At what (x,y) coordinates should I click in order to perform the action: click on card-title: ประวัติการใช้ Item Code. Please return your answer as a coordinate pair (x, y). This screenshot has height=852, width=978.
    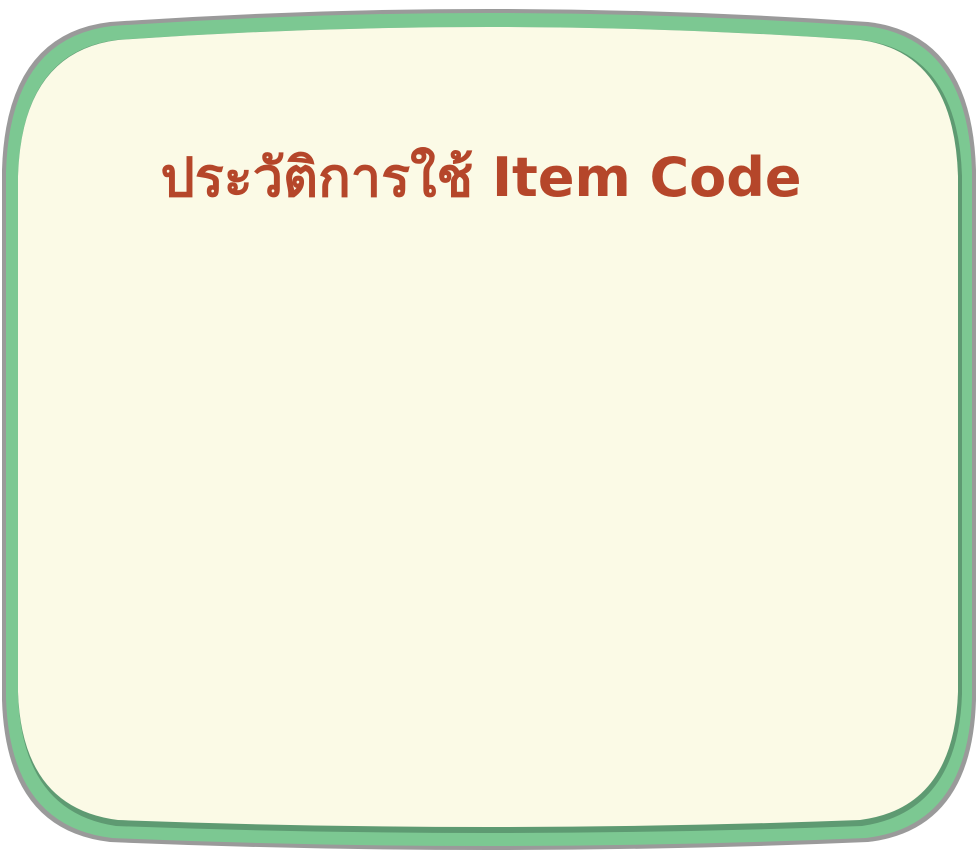
    Looking at the image, I should click on (481, 177).